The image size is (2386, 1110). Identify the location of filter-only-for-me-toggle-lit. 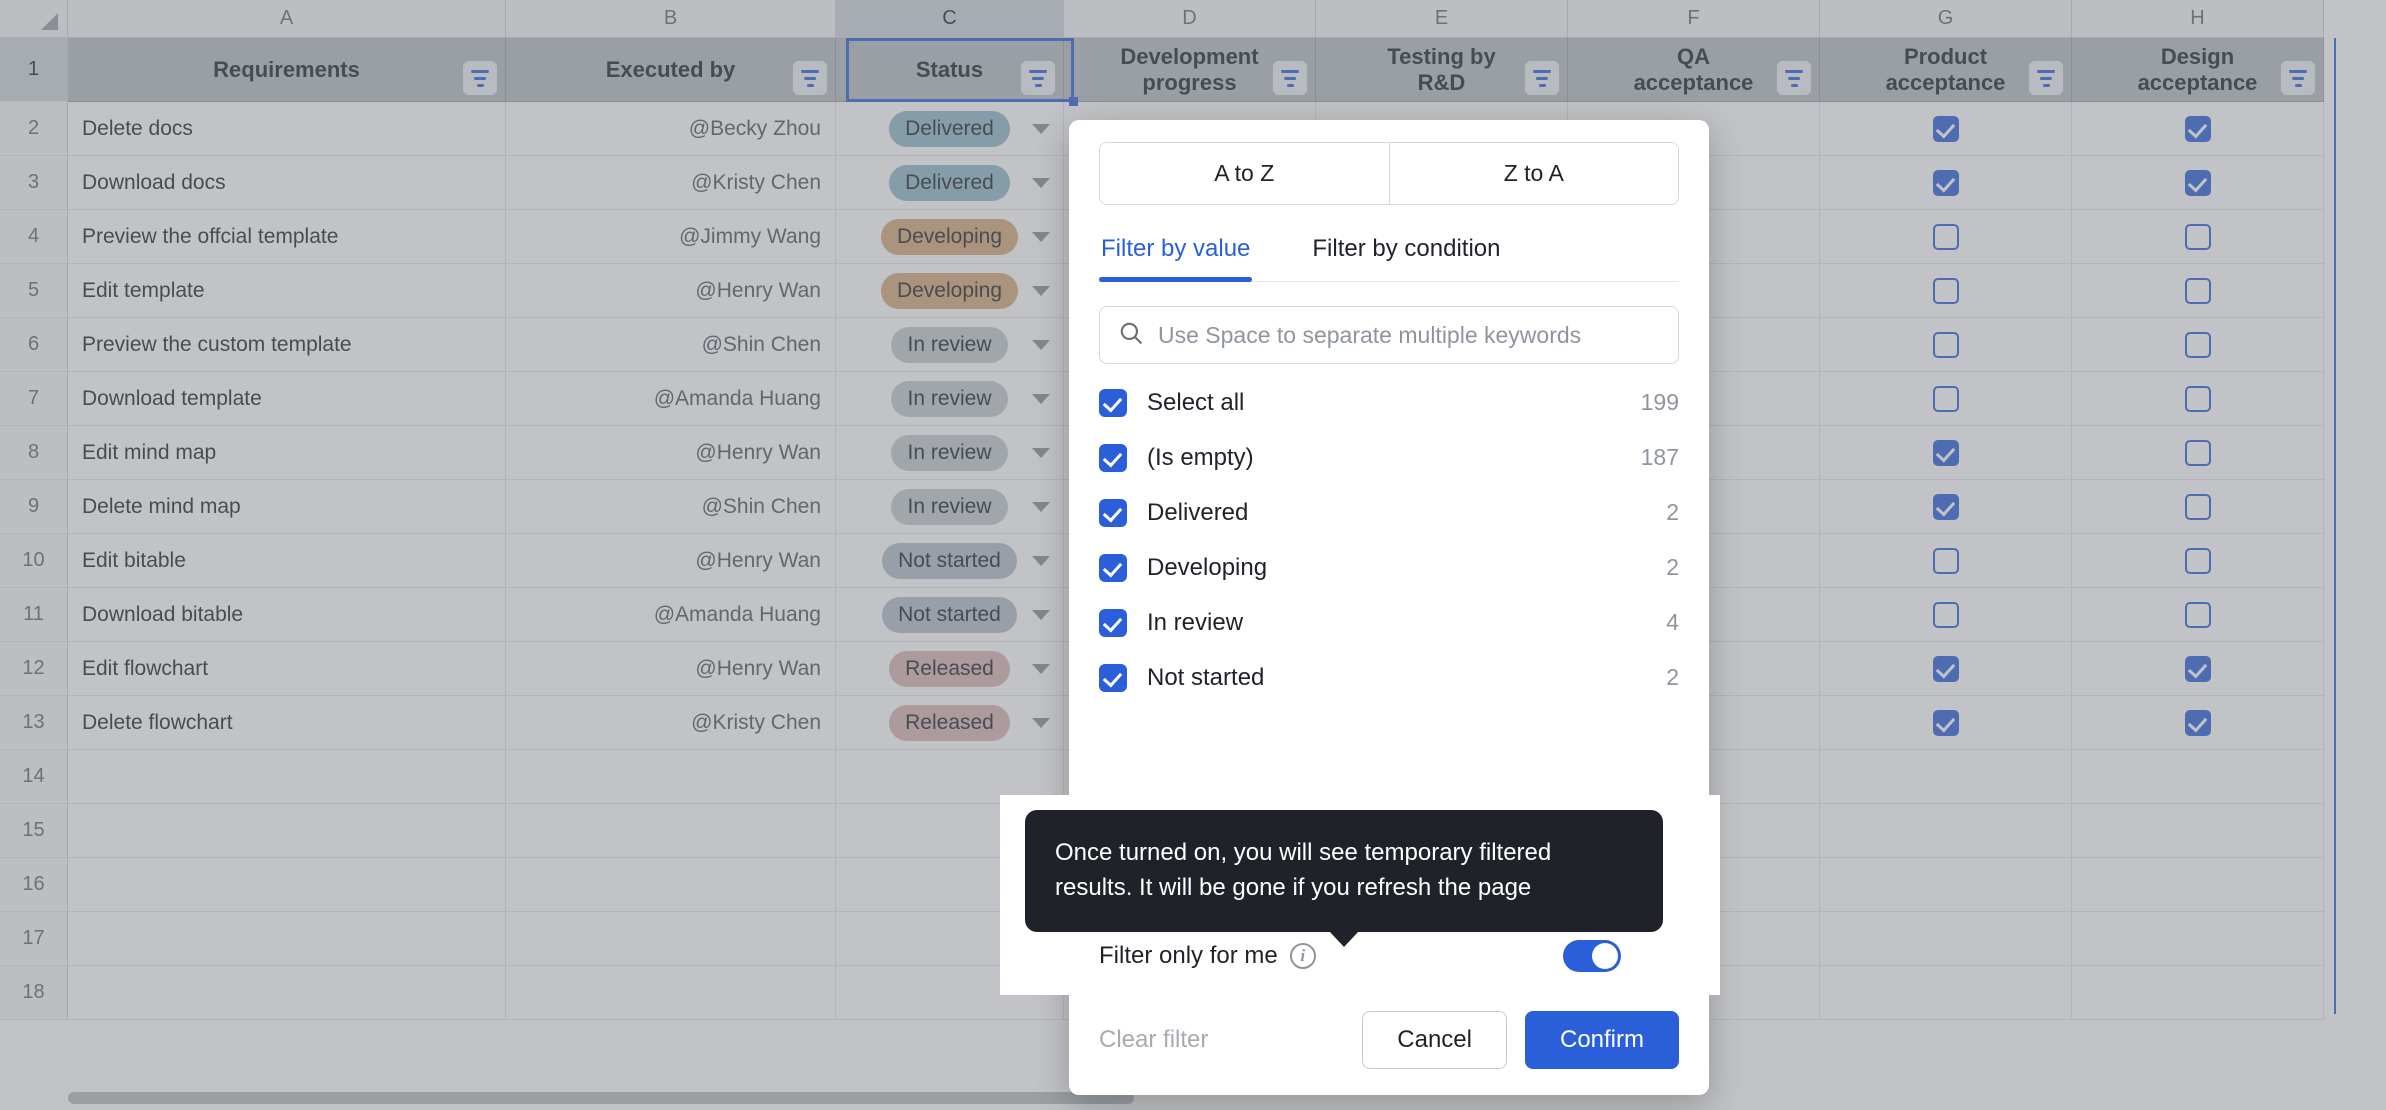
(1592, 956).